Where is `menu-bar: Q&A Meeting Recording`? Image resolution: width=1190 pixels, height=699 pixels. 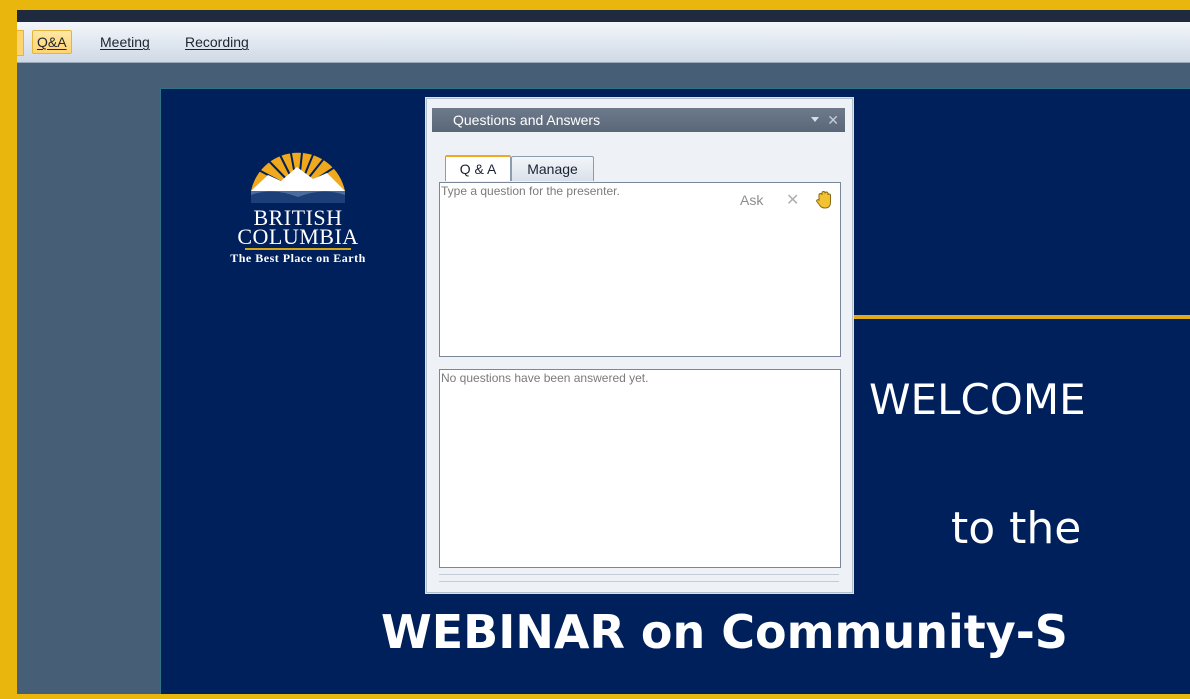
menu-bar: Q&A Meeting Recording is located at coordinates (603, 42).